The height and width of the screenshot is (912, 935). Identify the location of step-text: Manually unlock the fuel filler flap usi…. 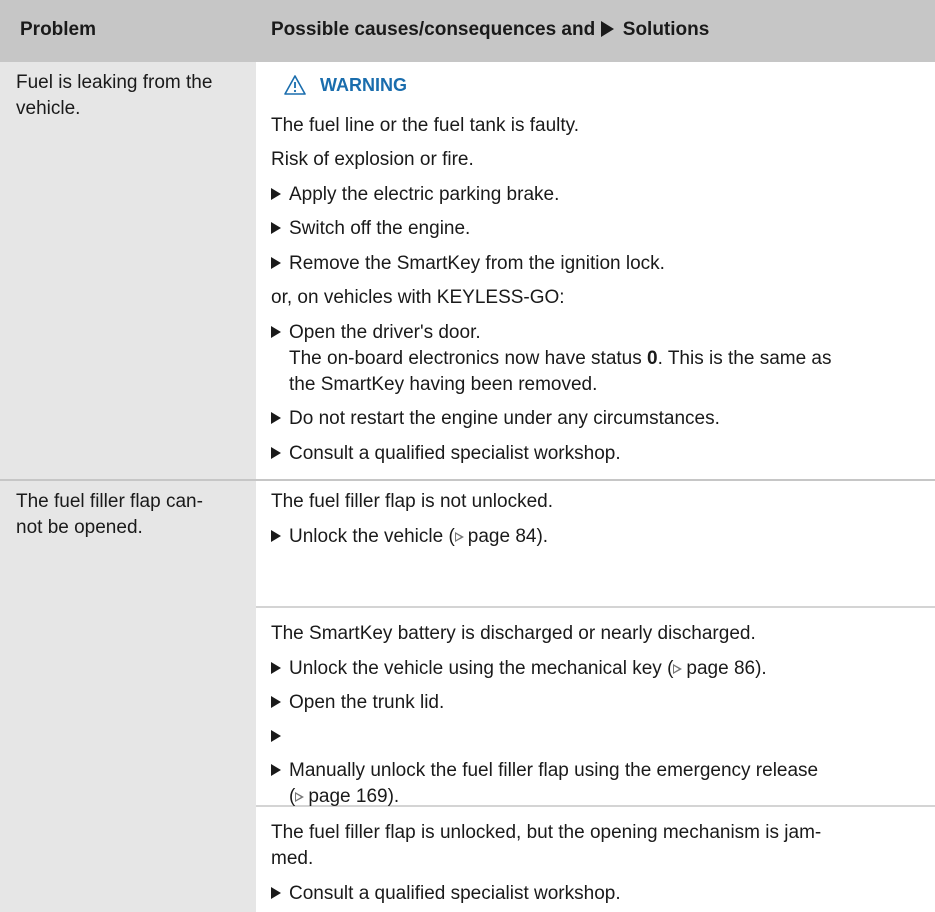
(554, 770).